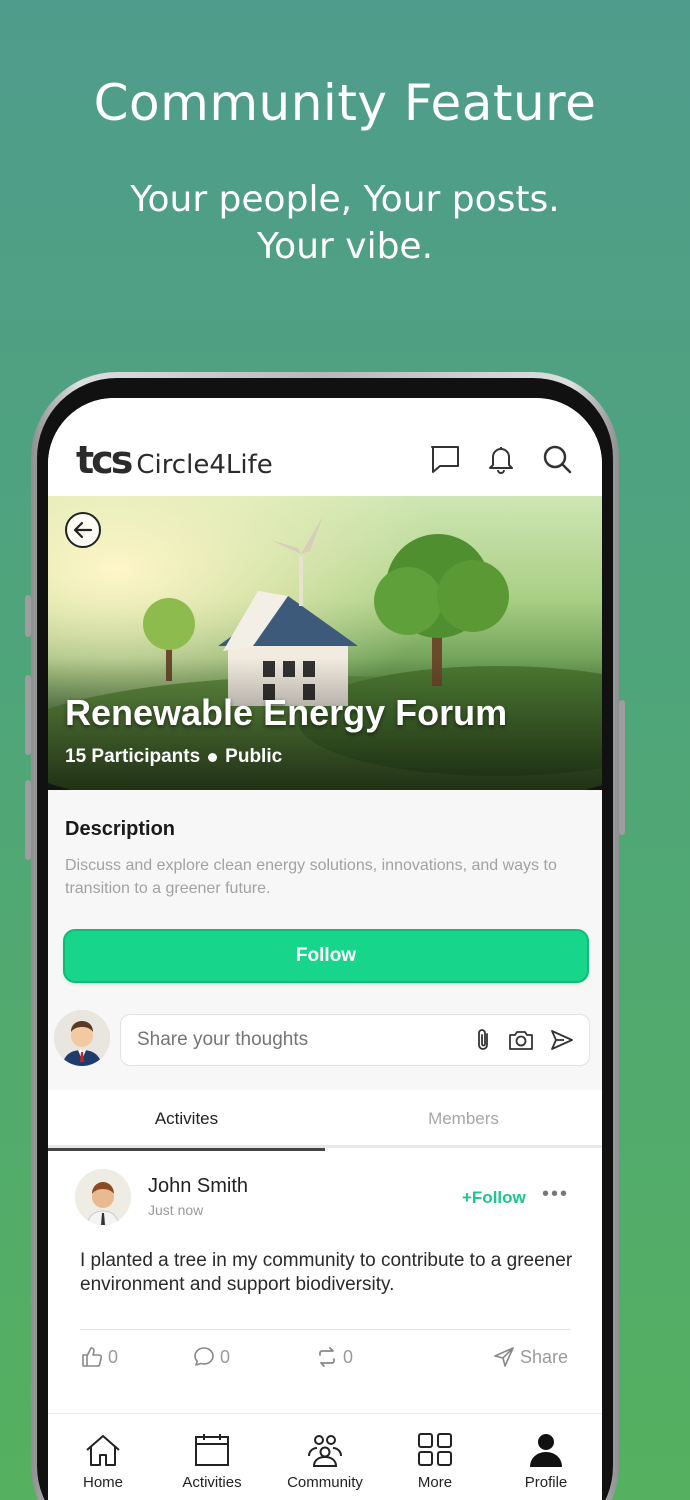  What do you see at coordinates (622, 767) in the screenshot?
I see `phone-power-button` at bounding box center [622, 767].